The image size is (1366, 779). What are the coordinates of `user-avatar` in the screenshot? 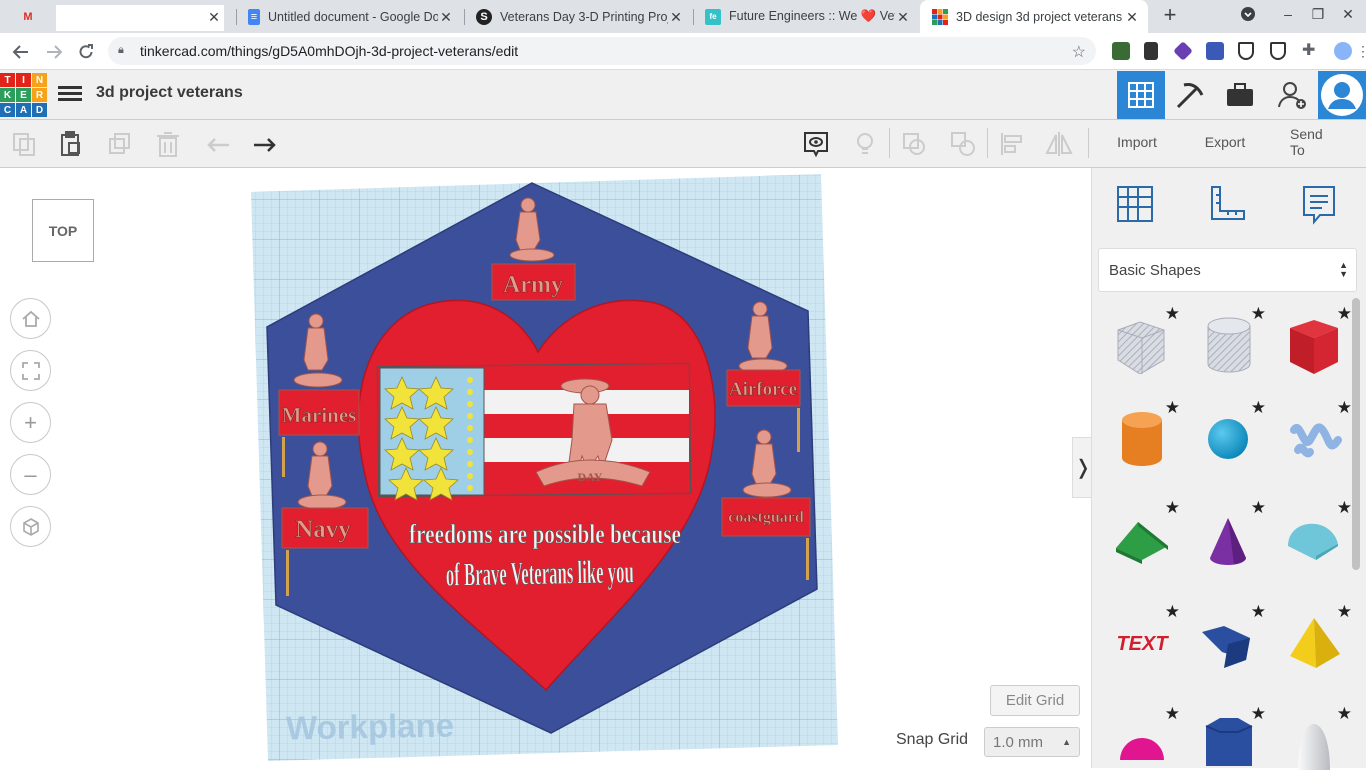 It's located at (1342, 95).